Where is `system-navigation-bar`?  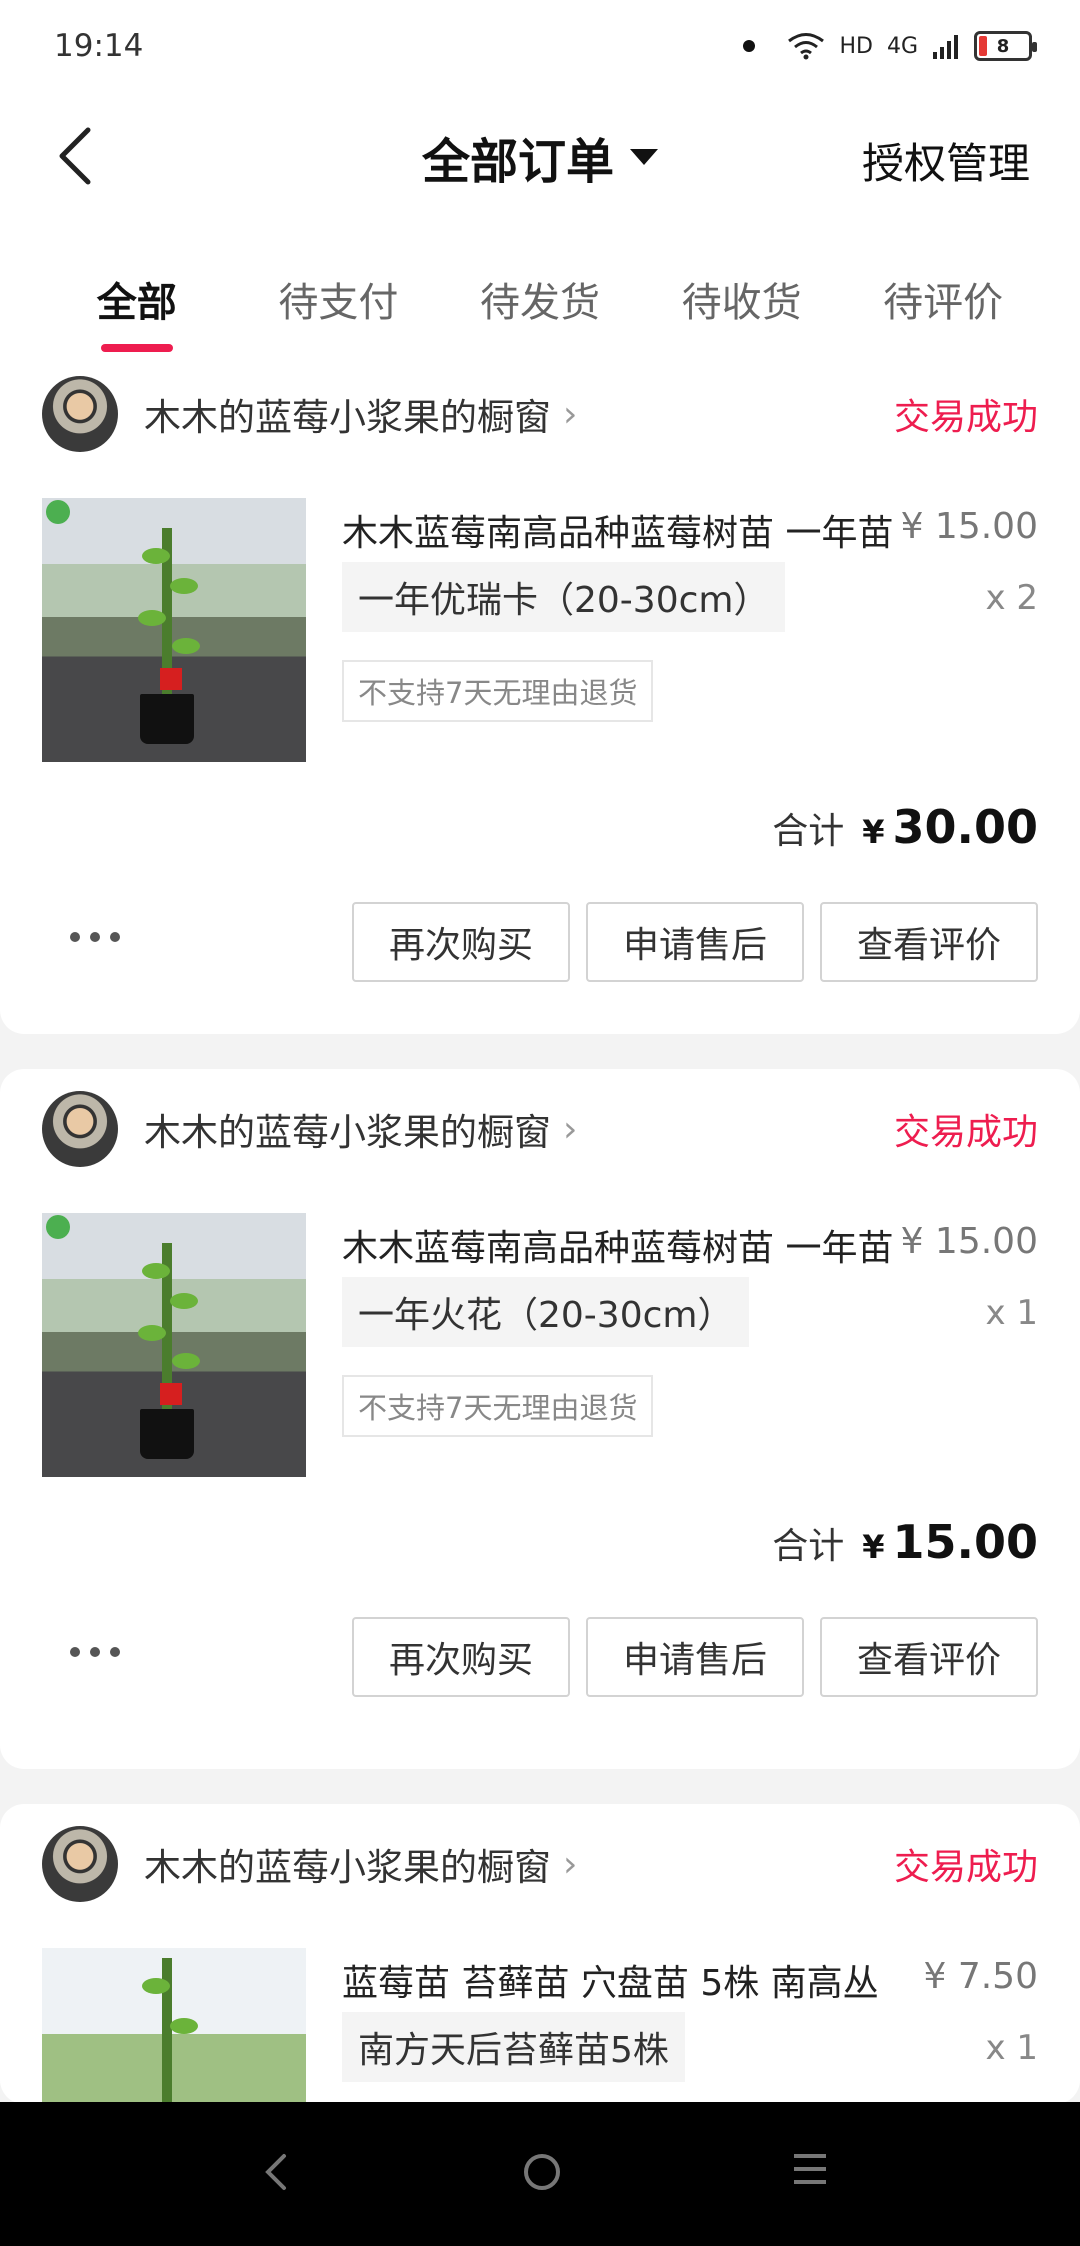 system-navigation-bar is located at coordinates (540, 2174).